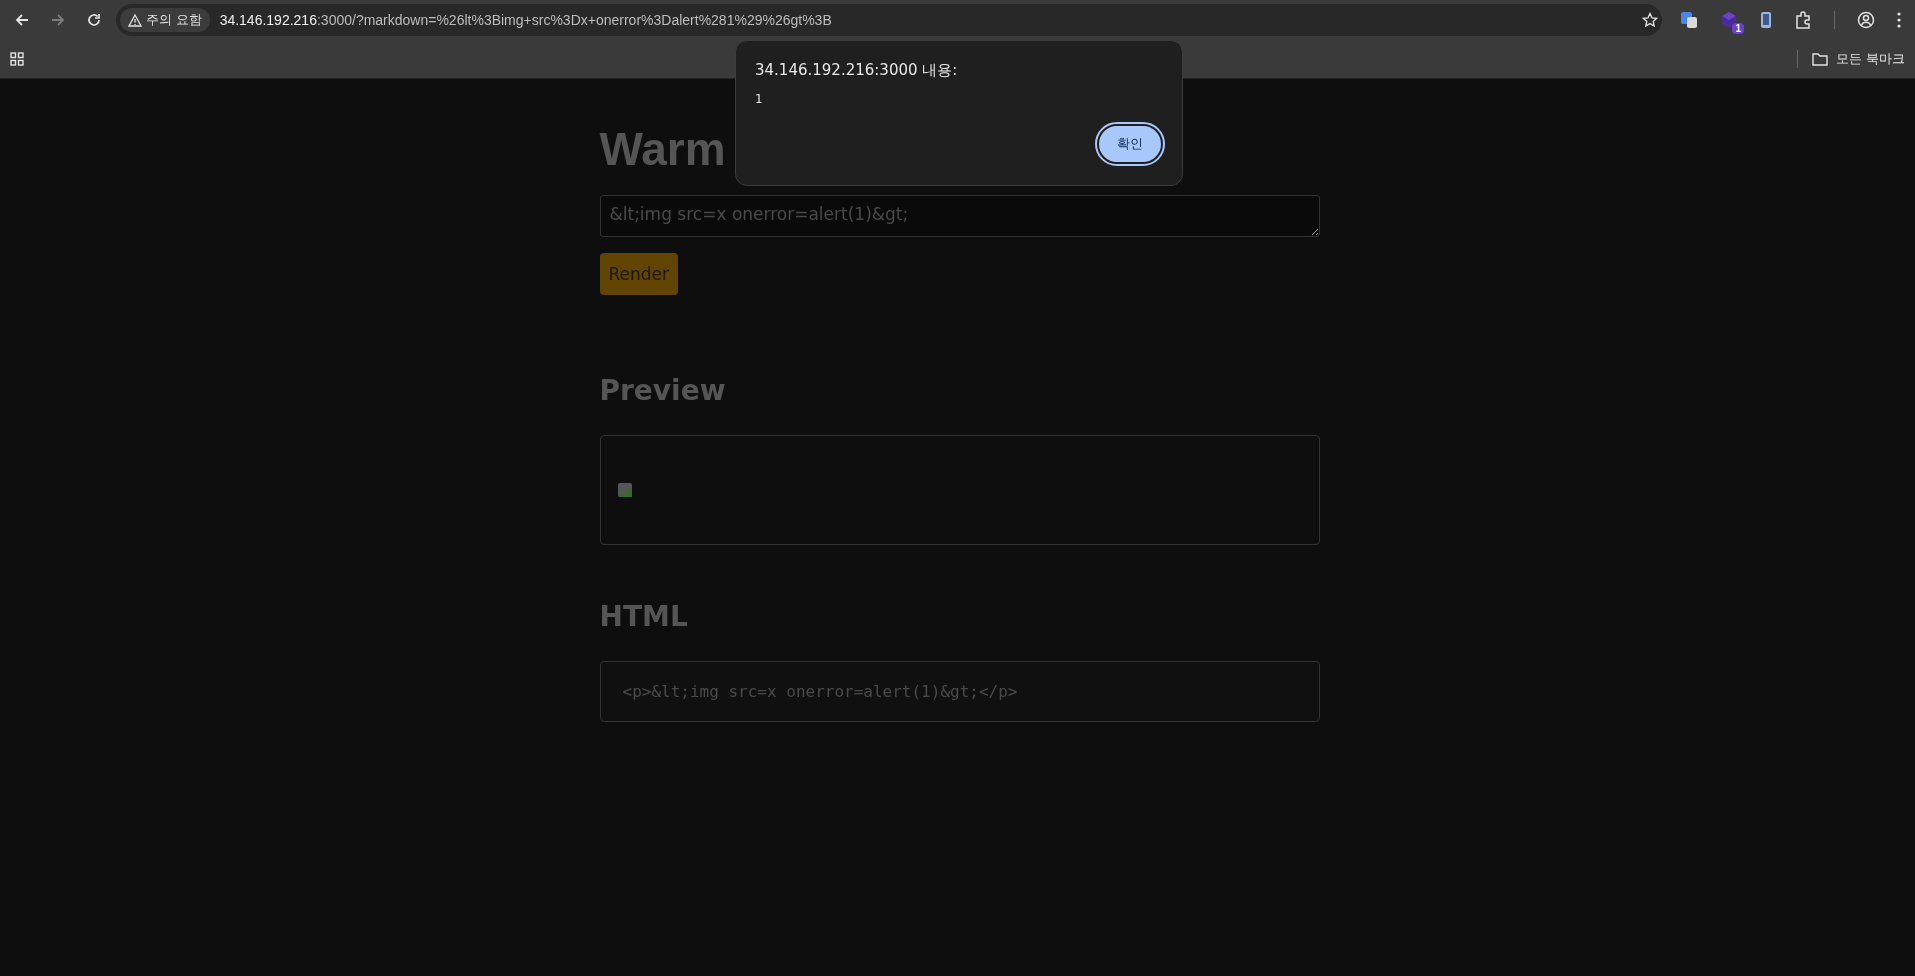 The height and width of the screenshot is (976, 1915). I want to click on more-menu-icon, so click(1899, 20).